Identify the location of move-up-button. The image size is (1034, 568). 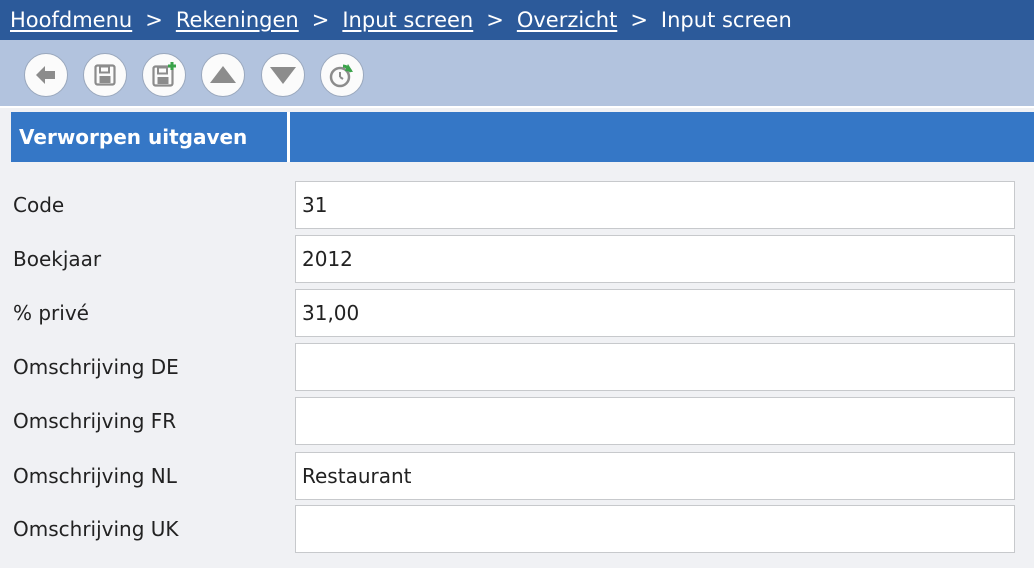
(223, 75).